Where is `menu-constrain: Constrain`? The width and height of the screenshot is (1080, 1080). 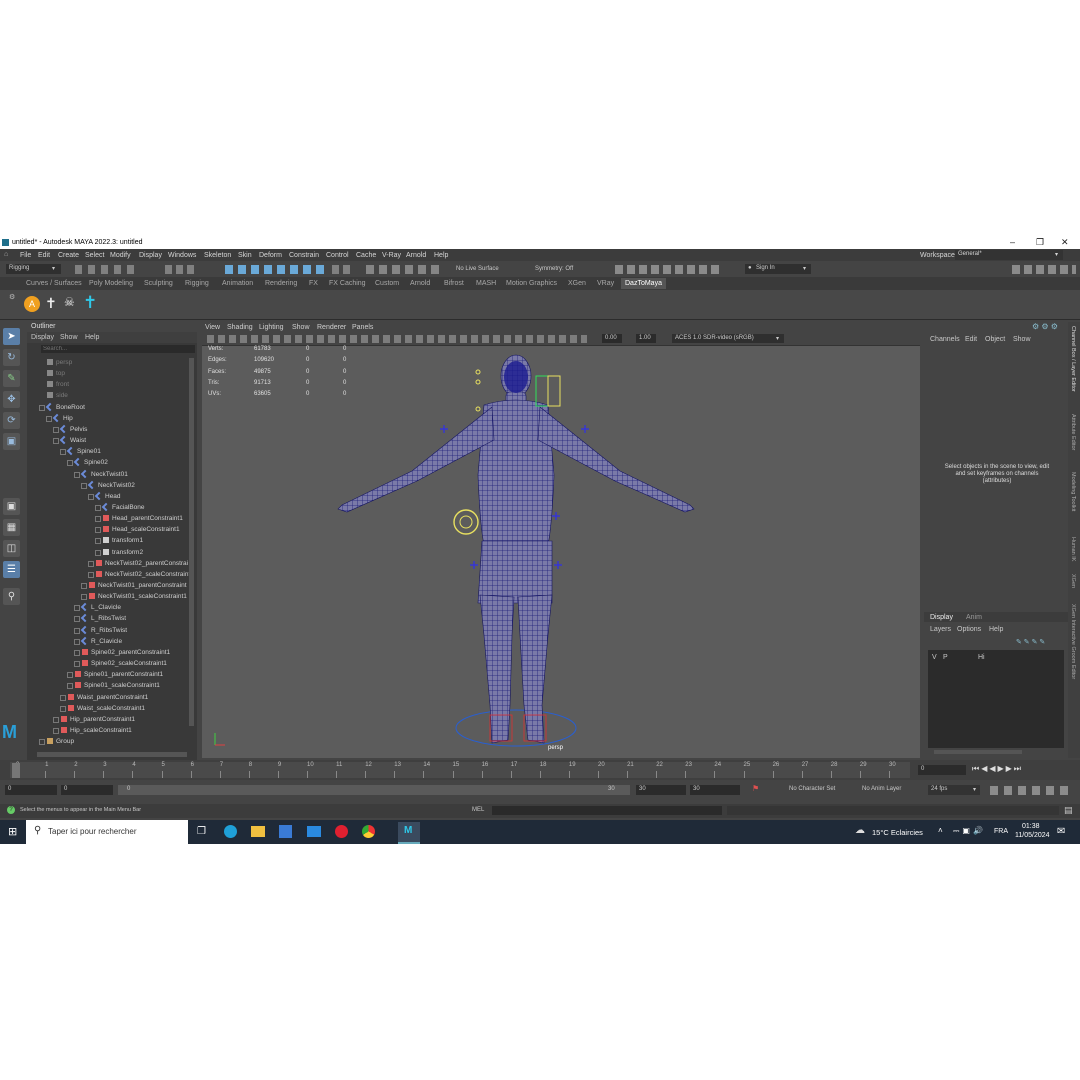 menu-constrain: Constrain is located at coordinates (304, 255).